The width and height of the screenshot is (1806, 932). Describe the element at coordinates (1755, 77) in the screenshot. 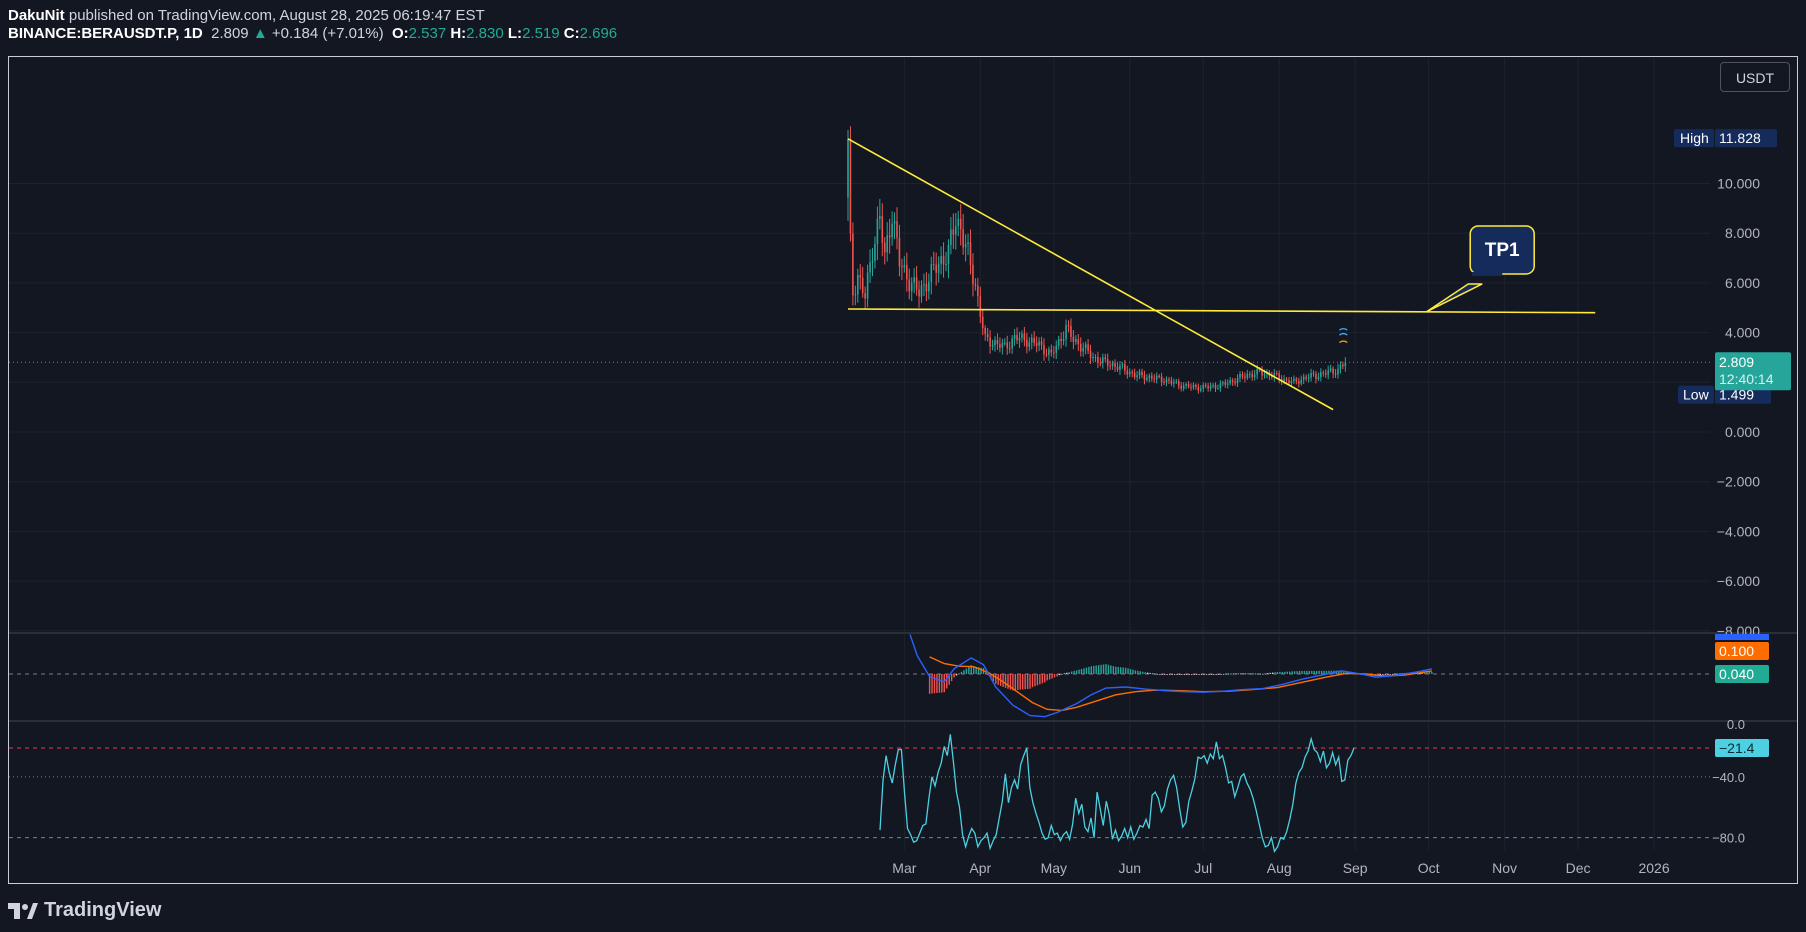

I see `currency-button: USDT` at that location.